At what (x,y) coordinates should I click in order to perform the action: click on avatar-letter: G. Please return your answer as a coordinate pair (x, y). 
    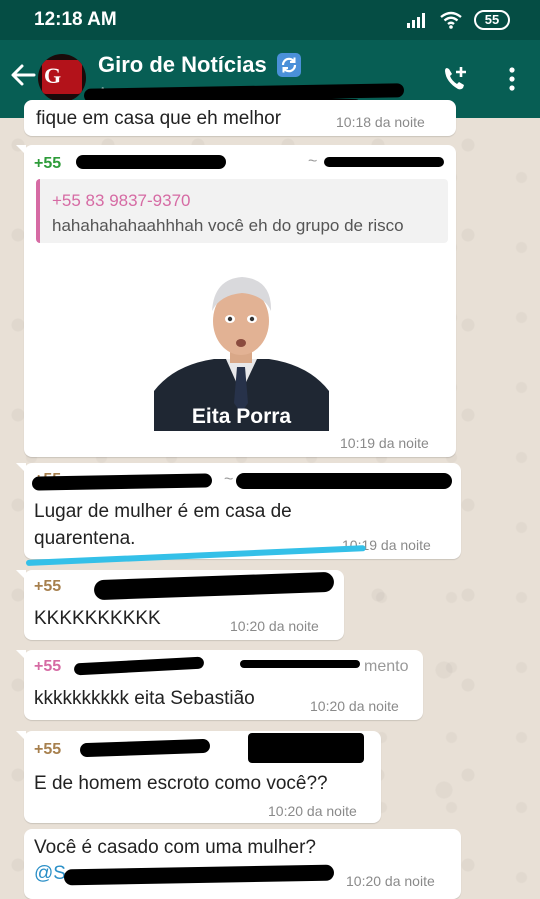
    Looking at the image, I should click on (53, 75).